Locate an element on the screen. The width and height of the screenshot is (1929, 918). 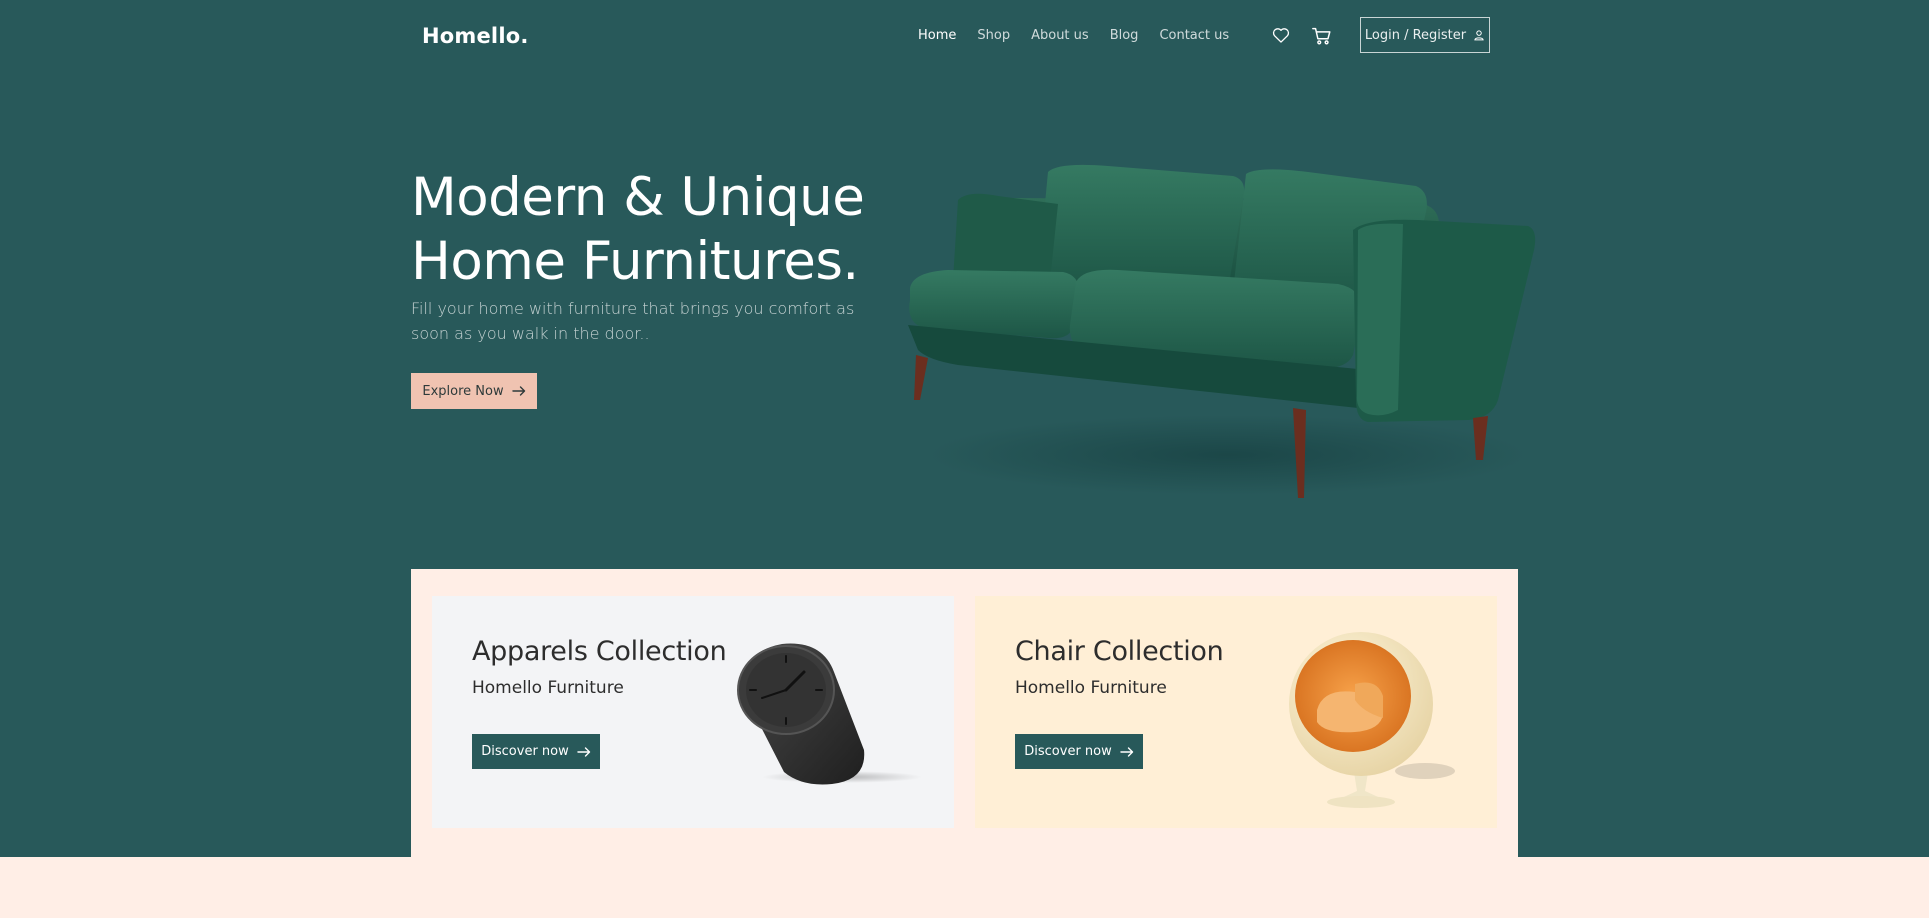
clock-image is located at coordinates (829, 714).